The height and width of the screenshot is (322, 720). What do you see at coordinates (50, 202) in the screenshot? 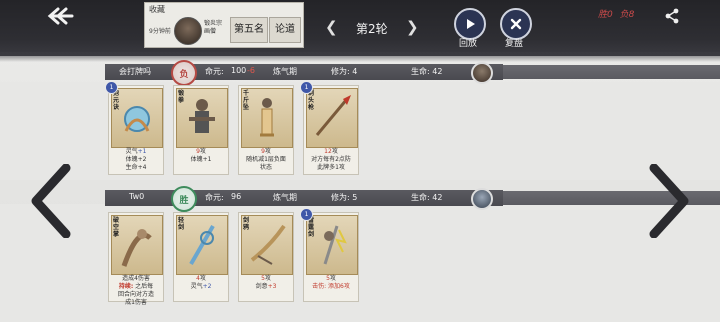
I see `prev-player-arrow-icon` at bounding box center [50, 202].